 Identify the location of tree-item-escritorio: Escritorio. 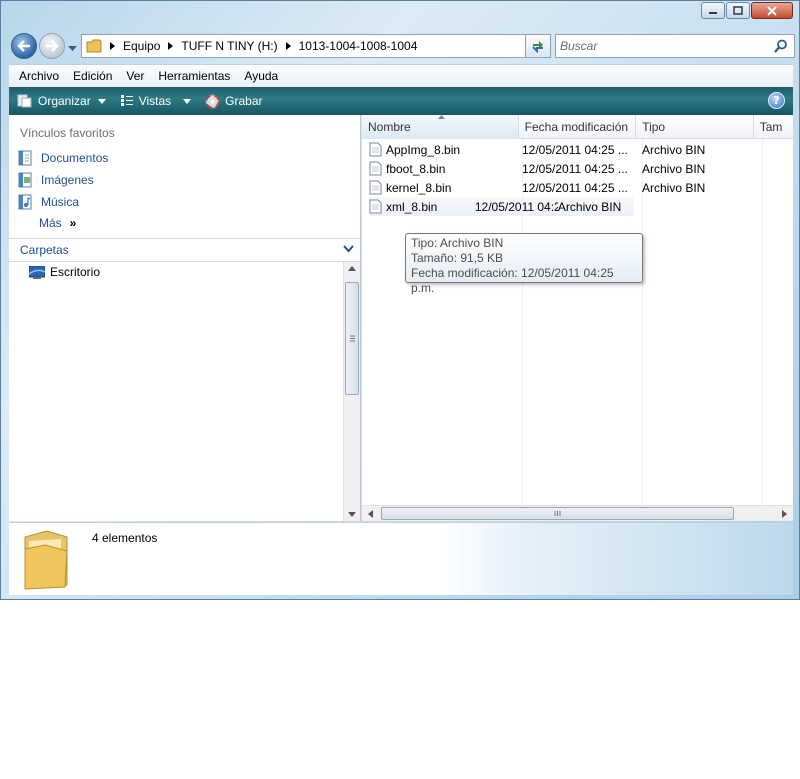
(64, 272).